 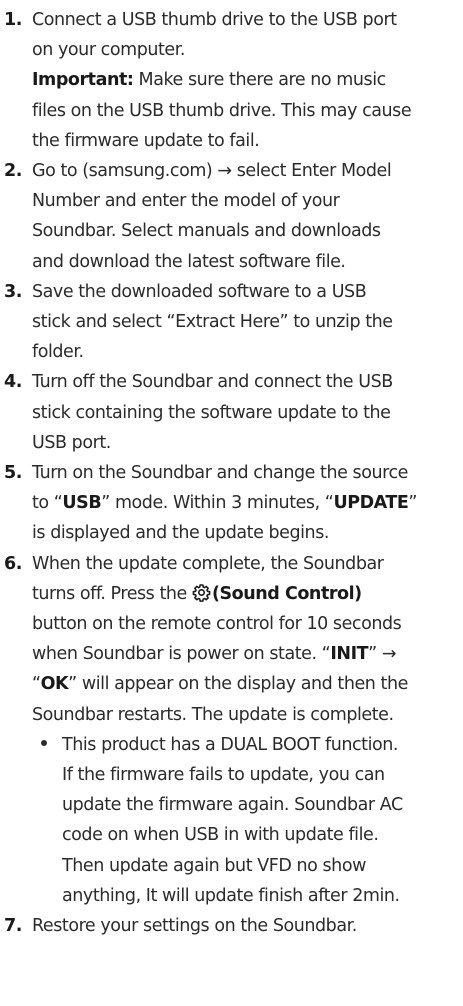 I want to click on text-run: when Soundbar is power on state. “, so click(x=181, y=654).